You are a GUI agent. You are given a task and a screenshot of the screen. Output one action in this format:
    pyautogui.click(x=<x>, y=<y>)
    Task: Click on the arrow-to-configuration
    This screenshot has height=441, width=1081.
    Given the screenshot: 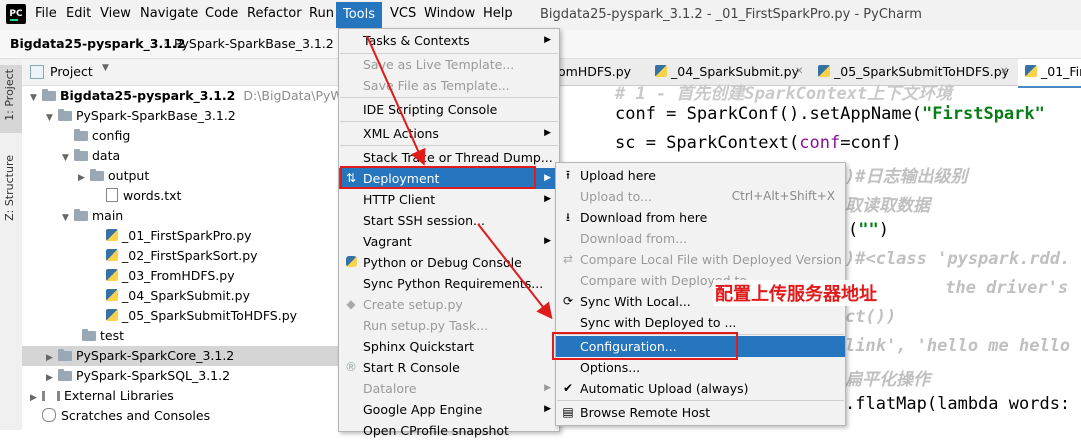 What is the action you would take?
    pyautogui.click(x=515, y=271)
    